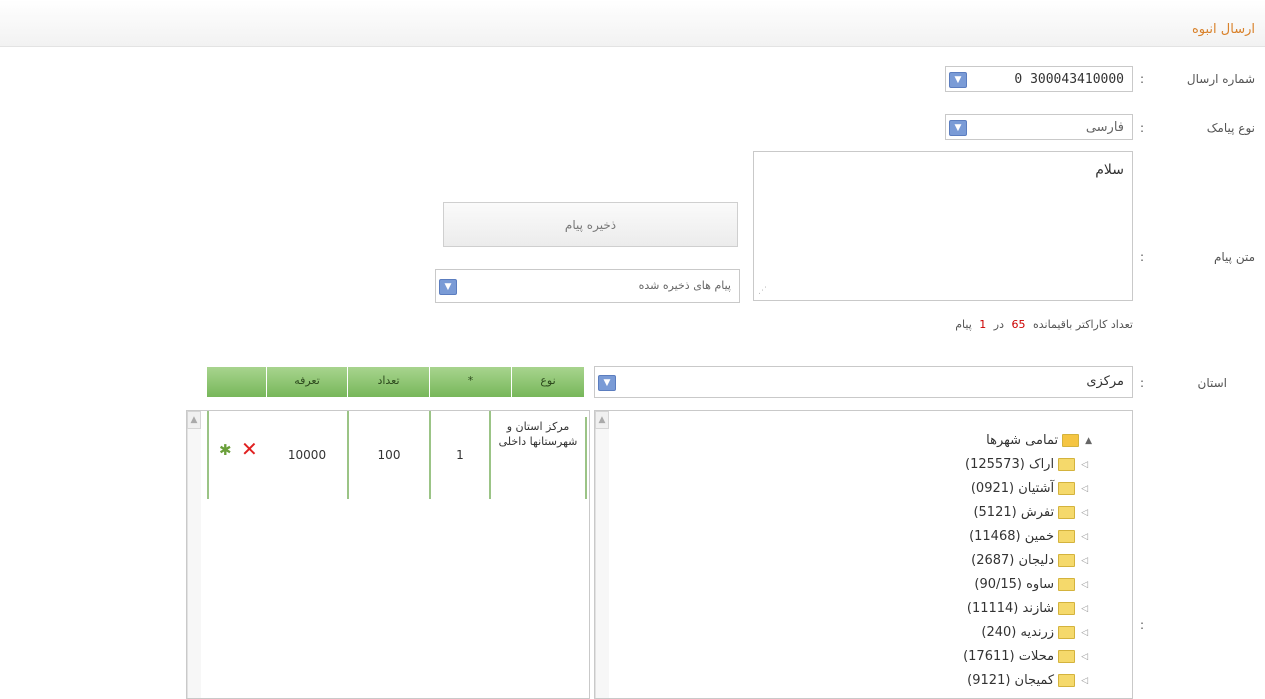 This screenshot has height=699, width=1265. Describe the element at coordinates (539, 458) in the screenshot. I see `row-type: مرکز استان و شهرستانها داخلی` at that location.